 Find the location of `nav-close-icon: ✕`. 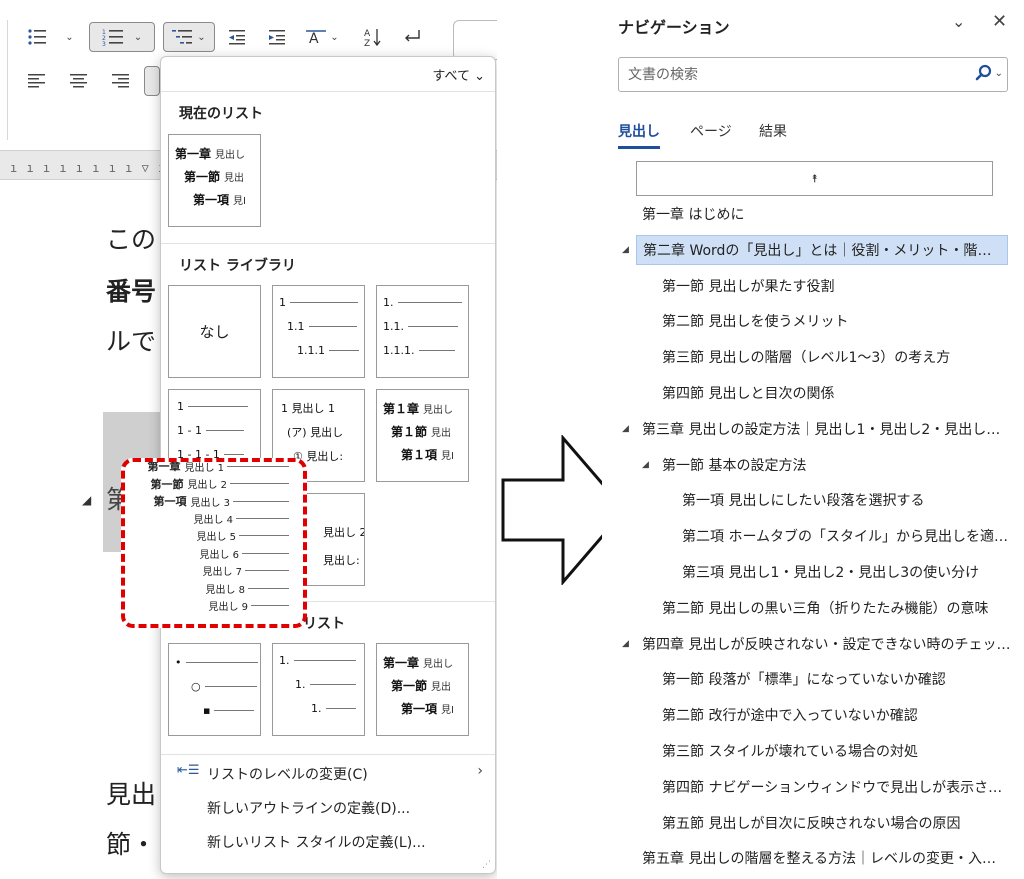

nav-close-icon: ✕ is located at coordinates (999, 21).